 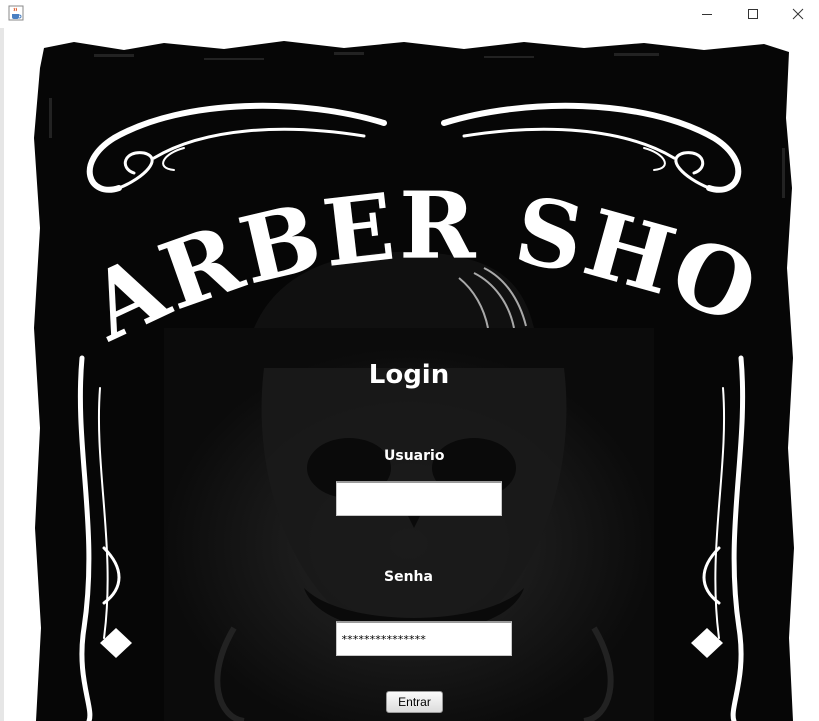 I want to click on maximize-button, so click(x=753, y=14).